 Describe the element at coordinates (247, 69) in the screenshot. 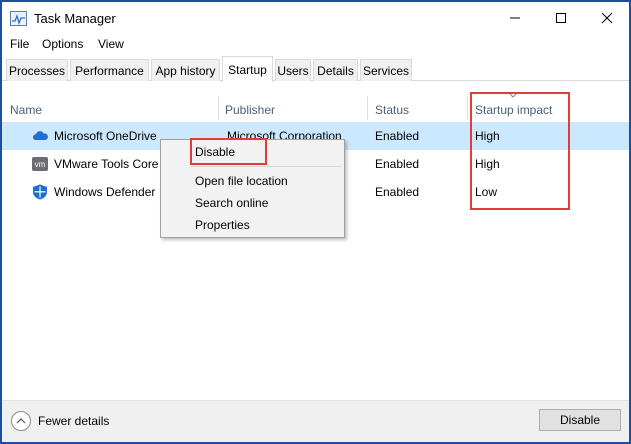

I see `tab-startup: Startup` at that location.